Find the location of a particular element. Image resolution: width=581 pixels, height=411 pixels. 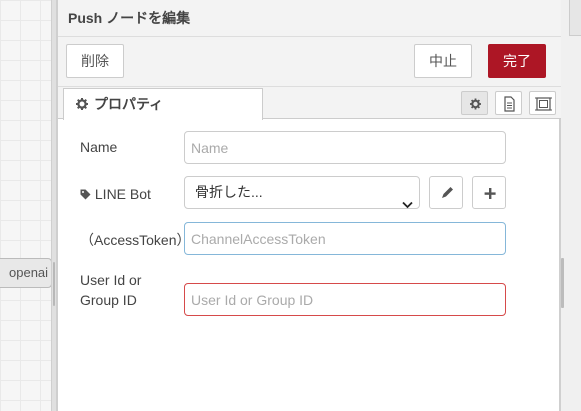

name-label: Name is located at coordinates (99, 147).